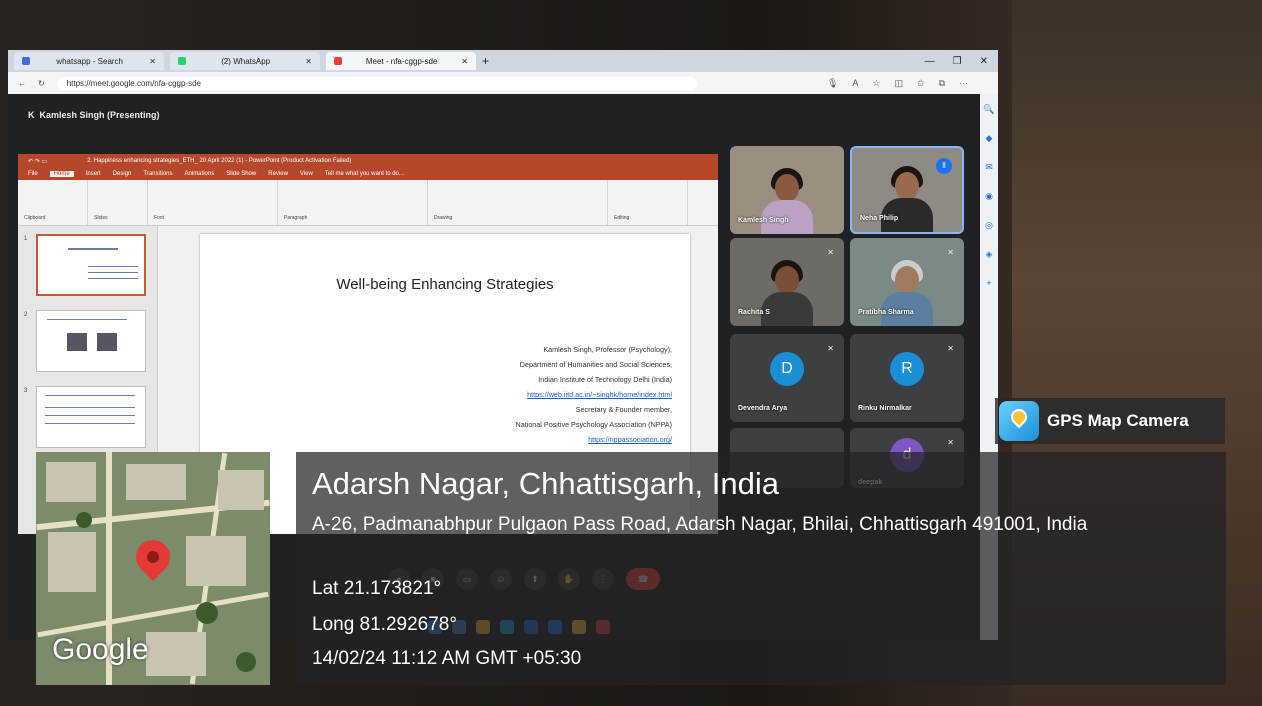 The image size is (1262, 706). Describe the element at coordinates (33, 174) in the screenshot. I see `ppt-tab: File` at that location.